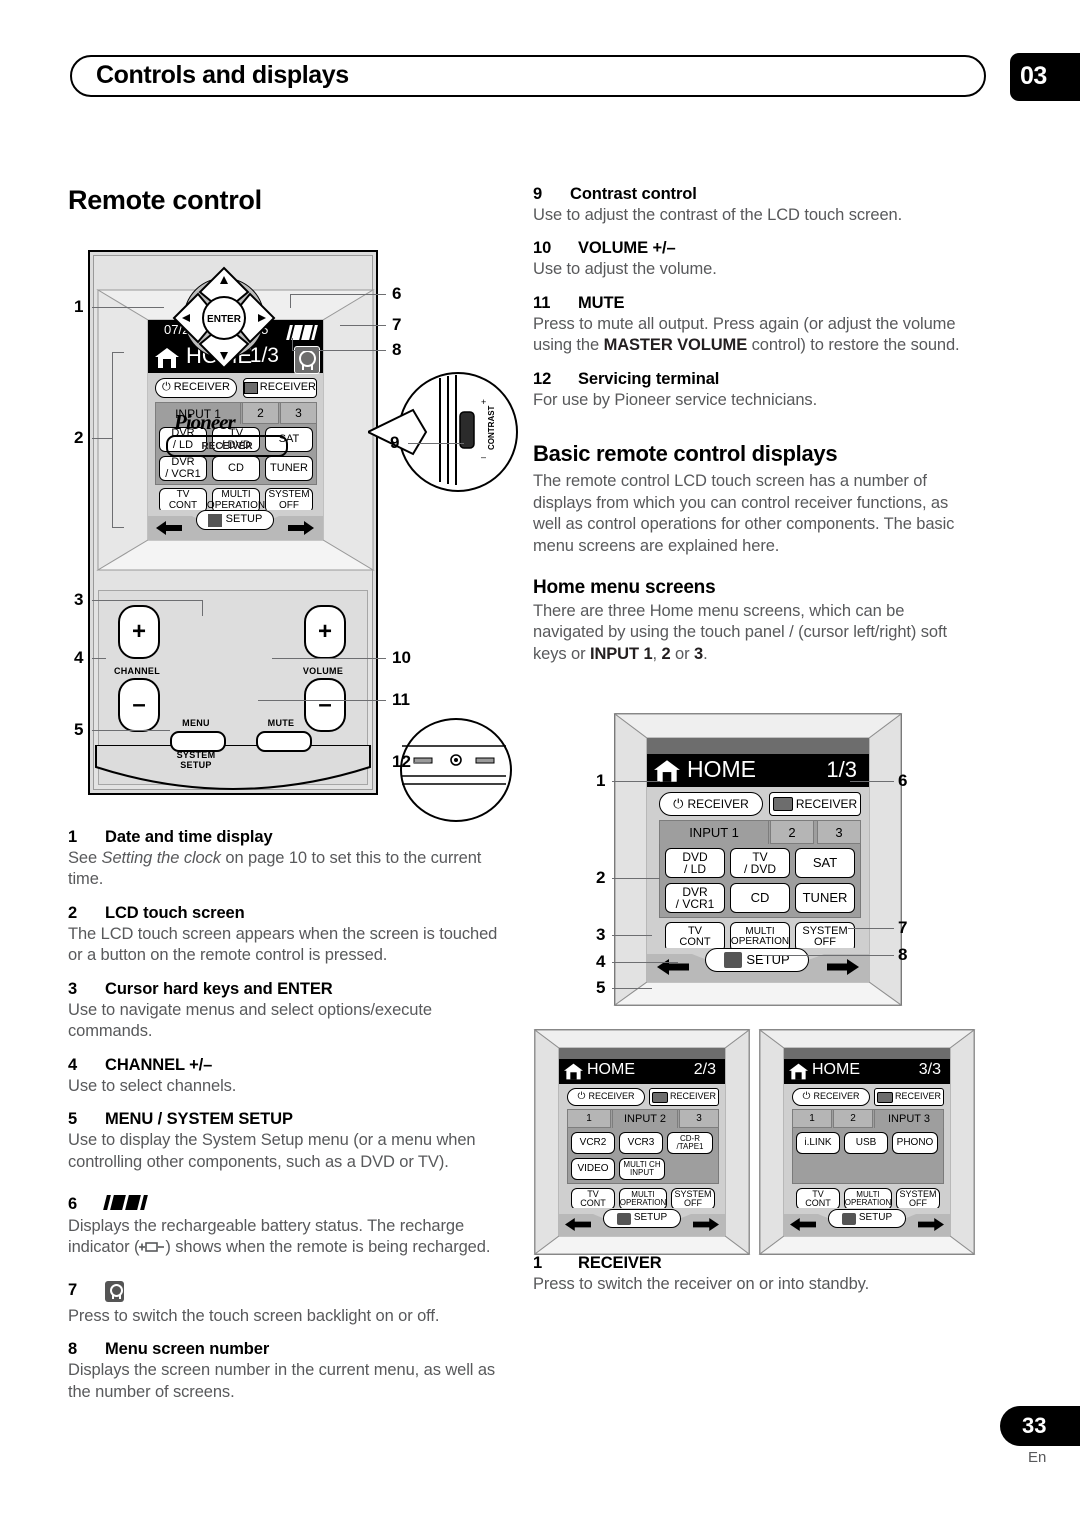  I want to click on screen-title-bar: HOME 1/3, so click(758, 770).